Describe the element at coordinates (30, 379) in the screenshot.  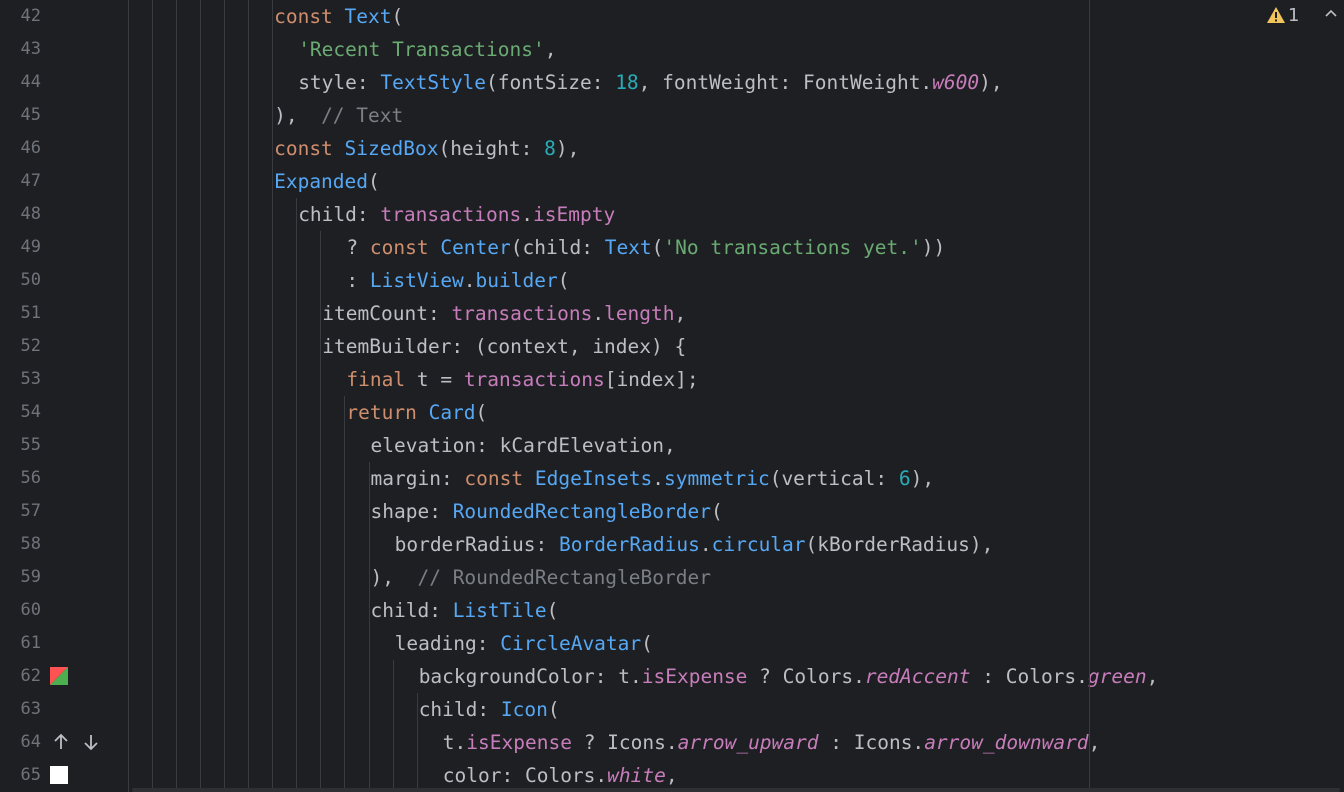
I see `line-number: 53` at that location.